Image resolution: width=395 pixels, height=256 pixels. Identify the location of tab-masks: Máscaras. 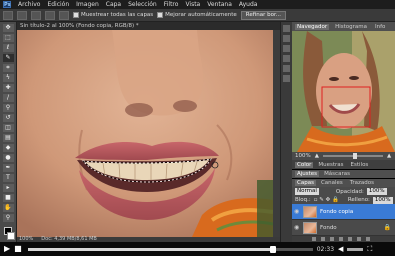
(337, 174).